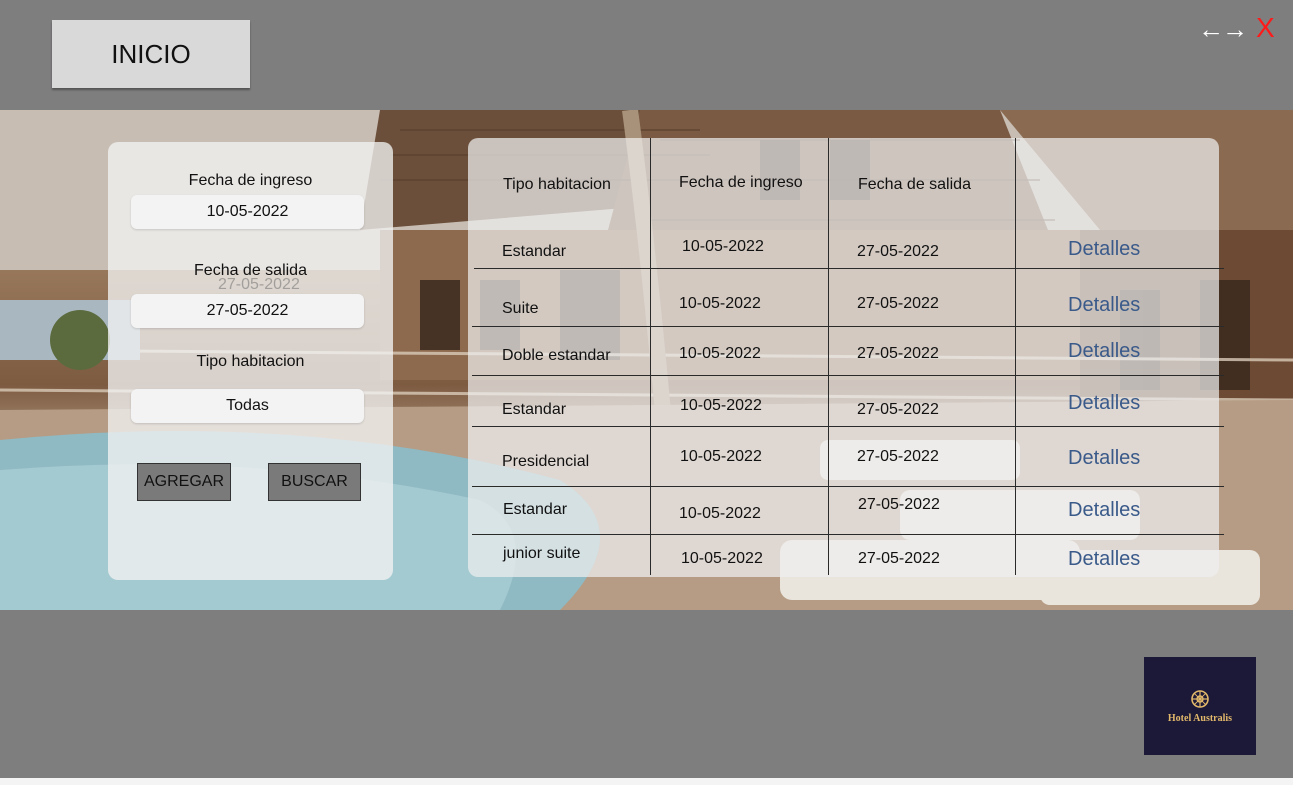 This screenshot has height=785, width=1293. Describe the element at coordinates (914, 184) in the screenshot. I see `header-checkout: Fecha de salida` at that location.